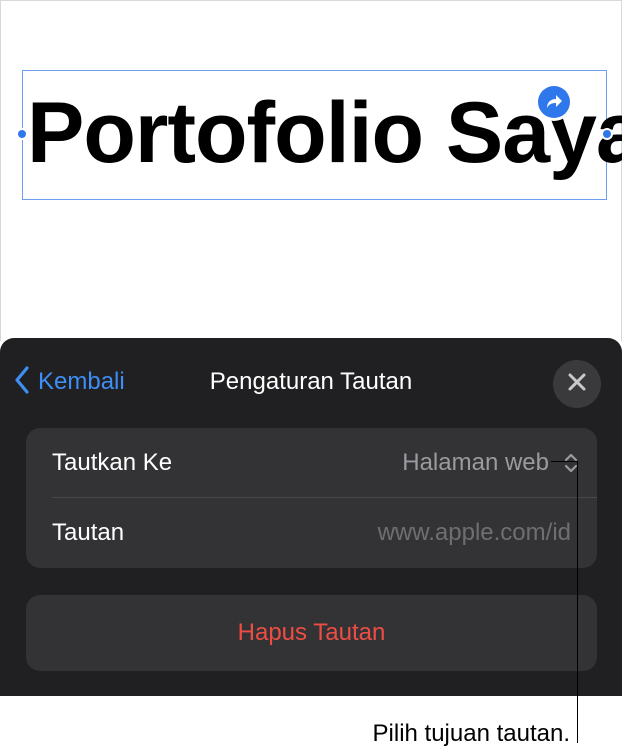  I want to click on close-icon, so click(577, 384).